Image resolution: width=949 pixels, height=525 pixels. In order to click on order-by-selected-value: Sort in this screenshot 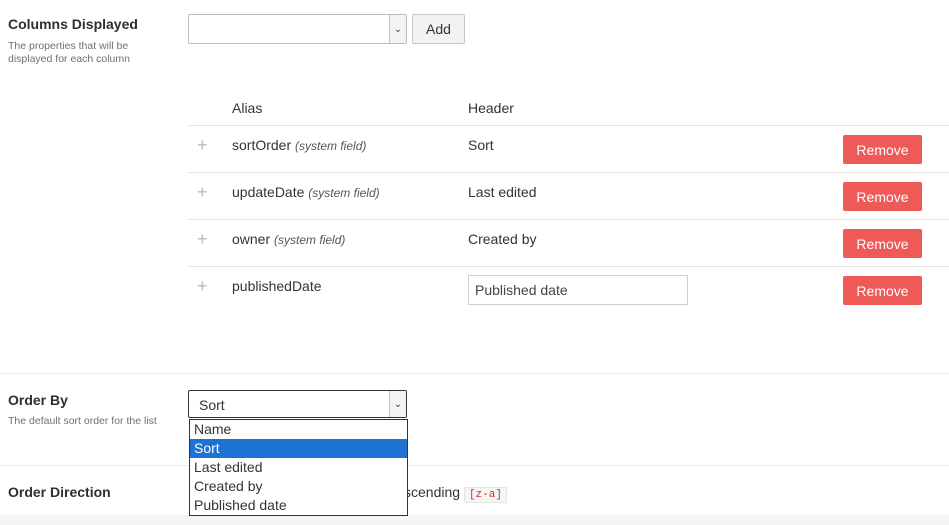, I will do `click(212, 405)`.